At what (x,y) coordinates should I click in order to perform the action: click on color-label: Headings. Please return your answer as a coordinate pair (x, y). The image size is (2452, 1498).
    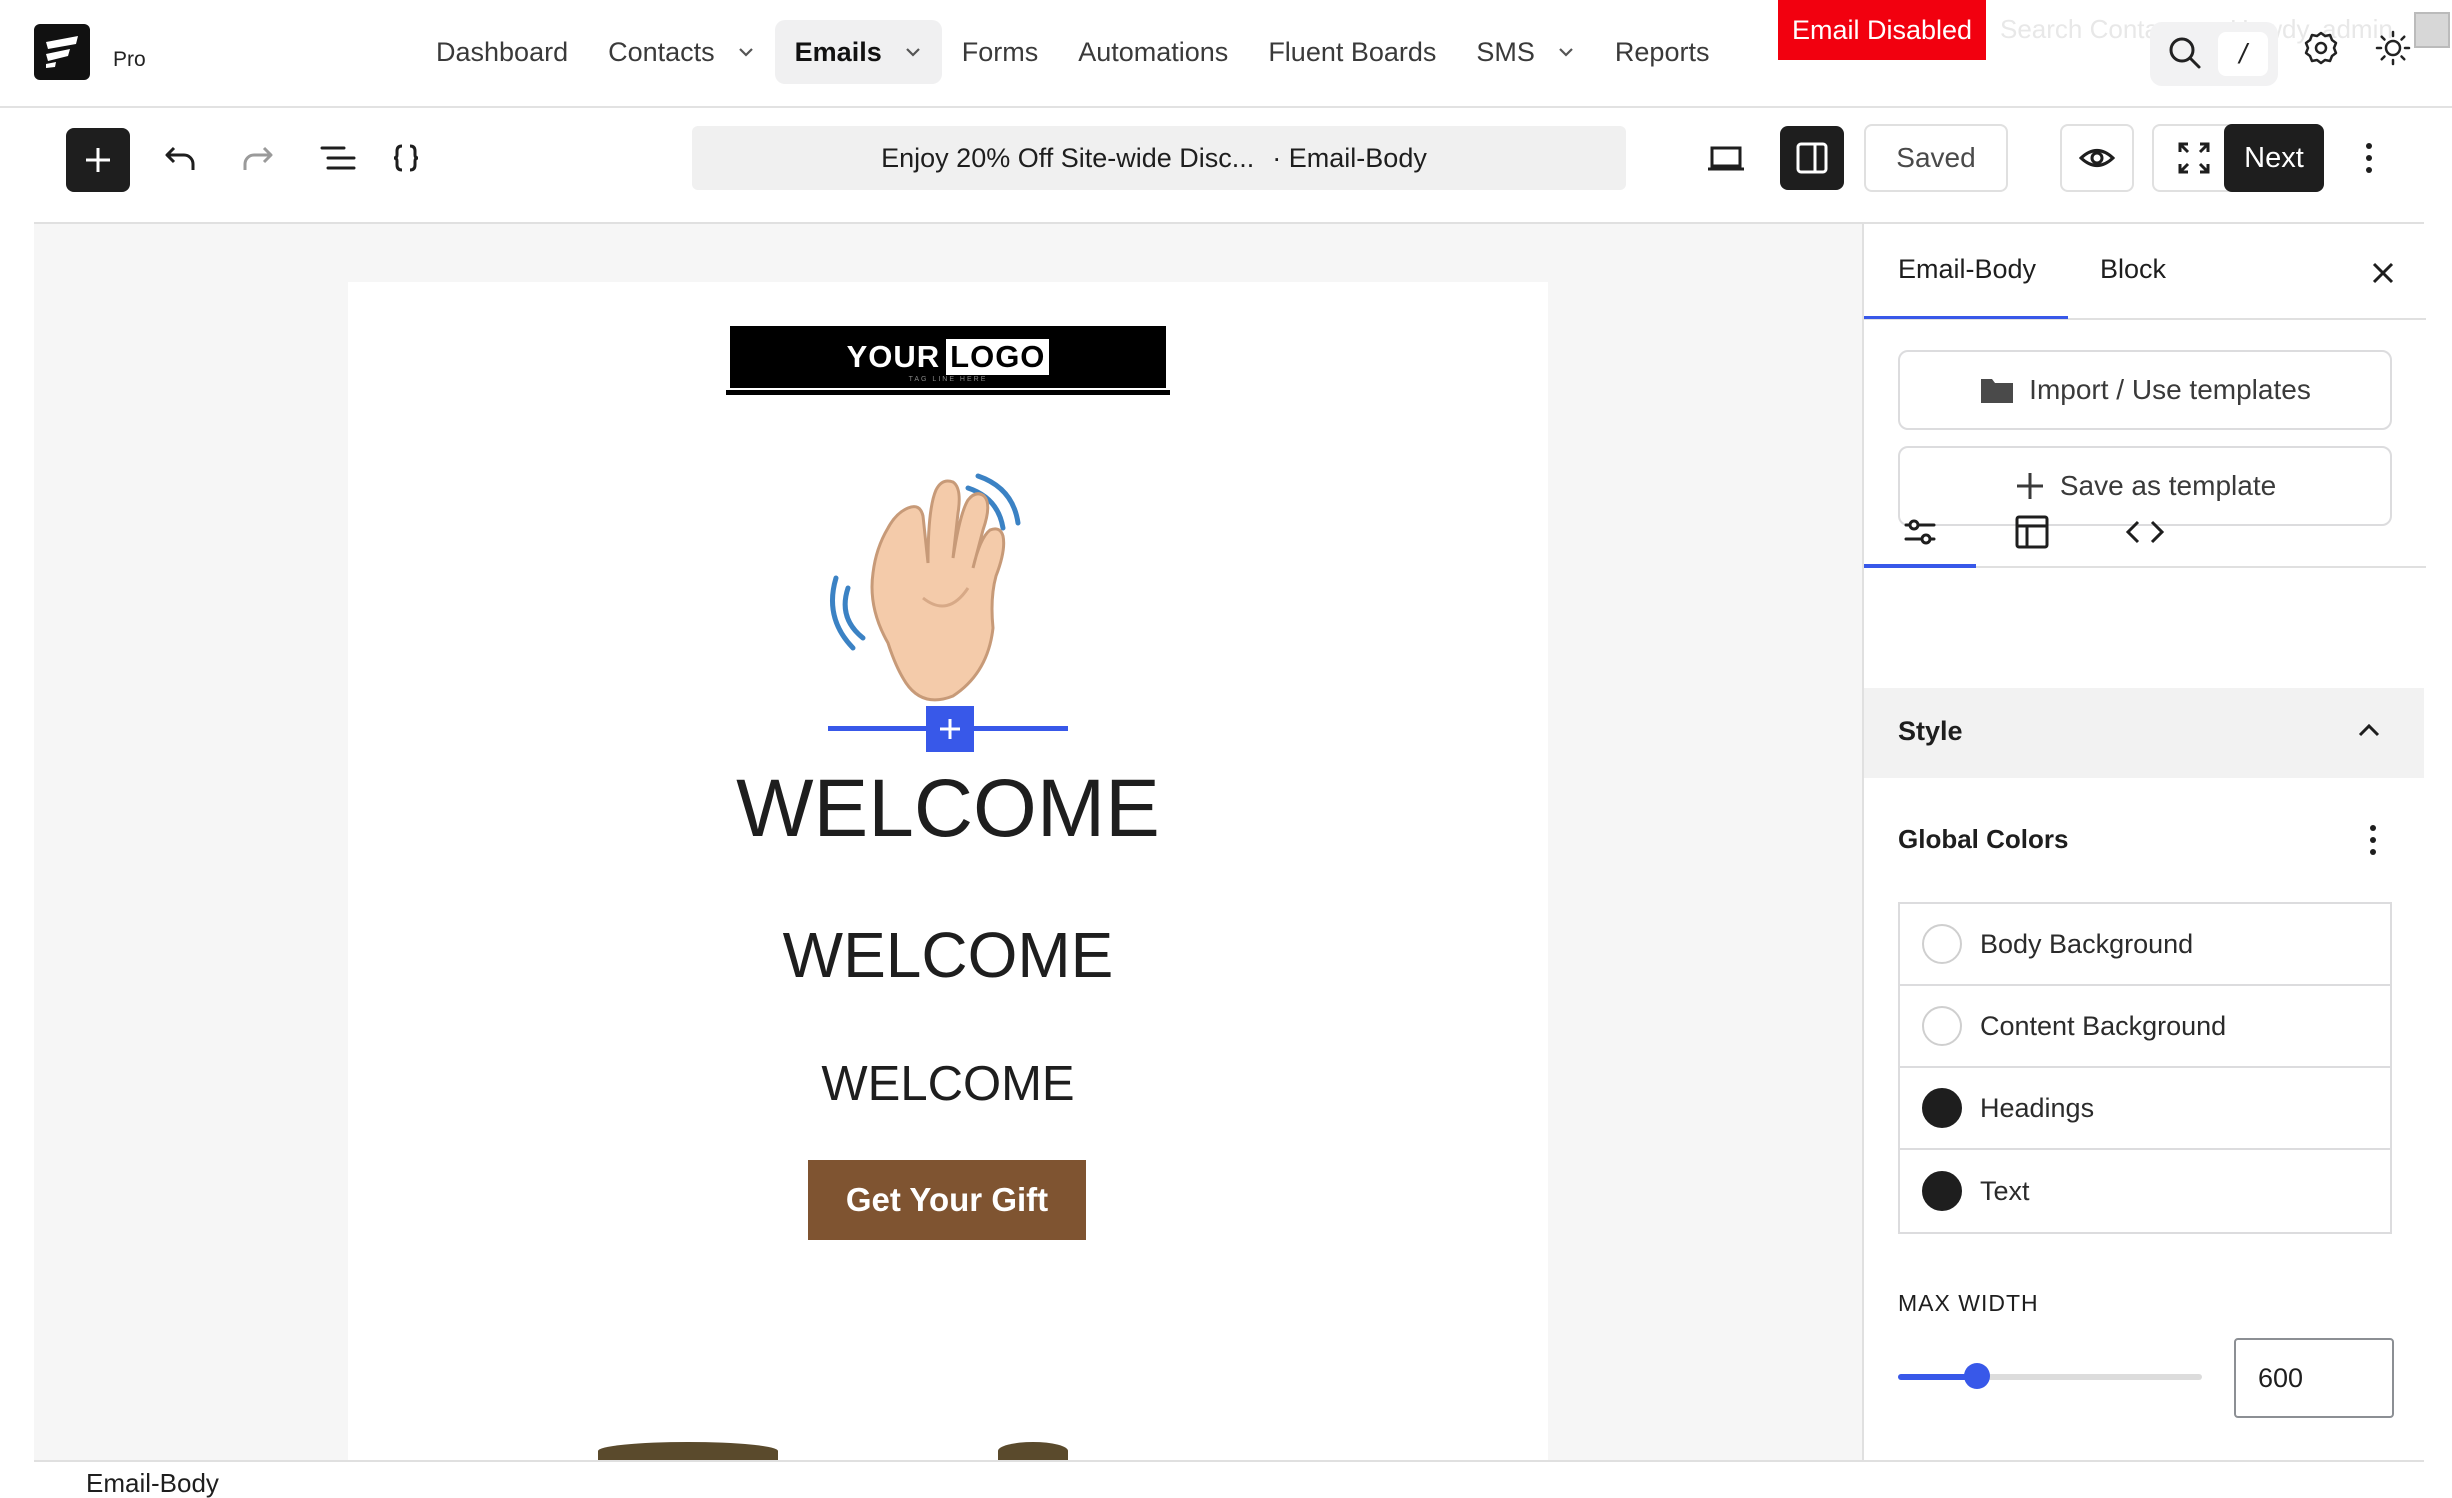
    Looking at the image, I should click on (2037, 1107).